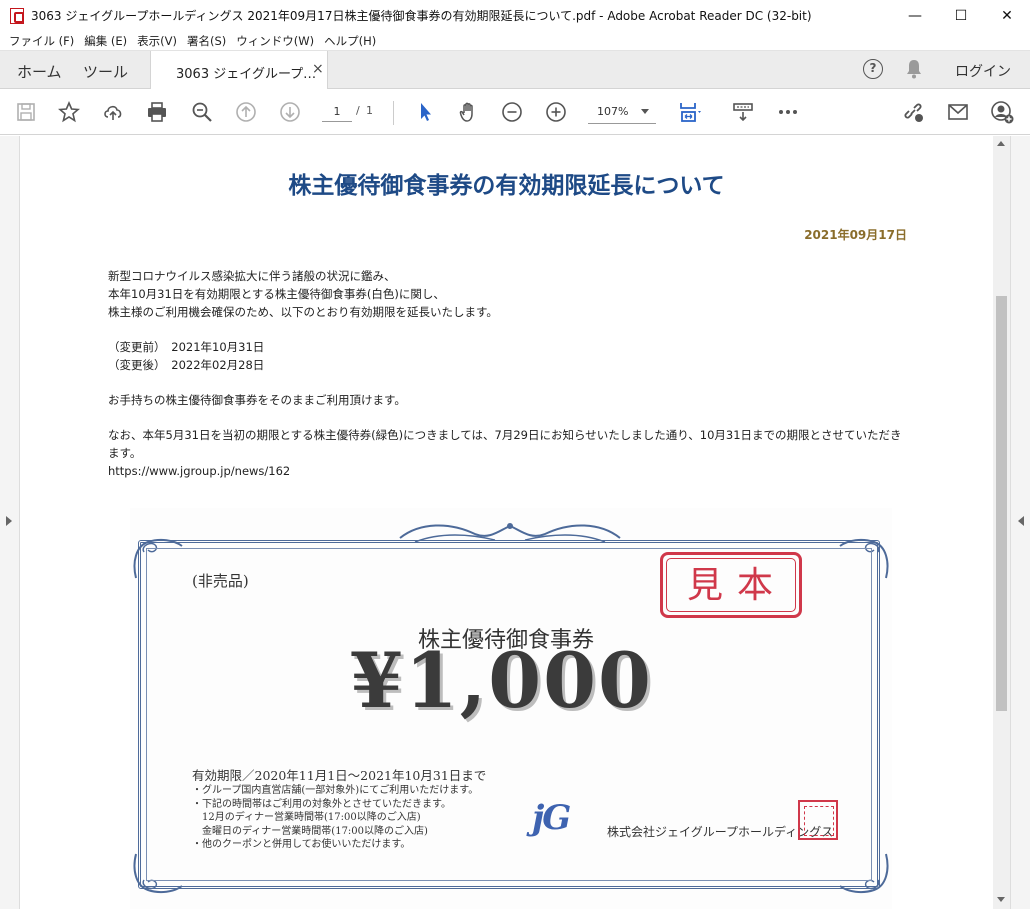  I want to click on voucher-note: ・他のクーポンと併用してお使いいただけます。, so click(301, 844).